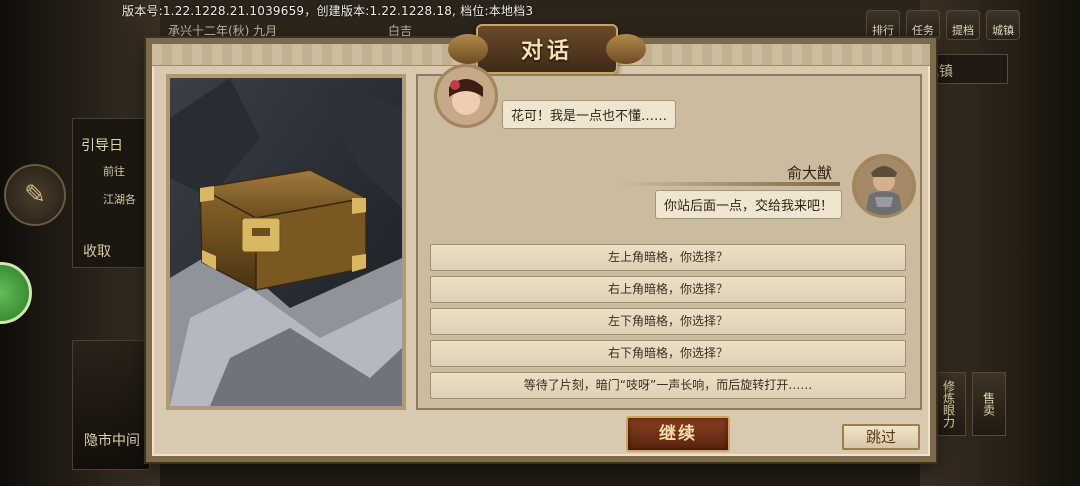 The width and height of the screenshot is (1080, 486). I want to click on dialog-title: 对话, so click(546, 51).